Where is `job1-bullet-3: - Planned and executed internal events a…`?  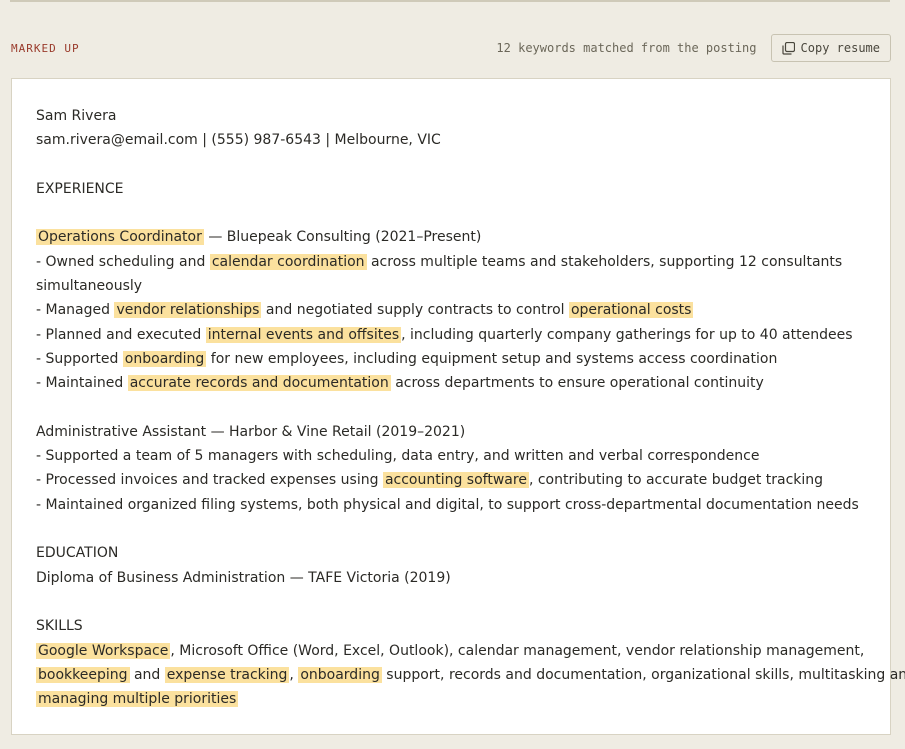
job1-bullet-3: - Planned and executed internal events a… is located at coordinates (451, 335).